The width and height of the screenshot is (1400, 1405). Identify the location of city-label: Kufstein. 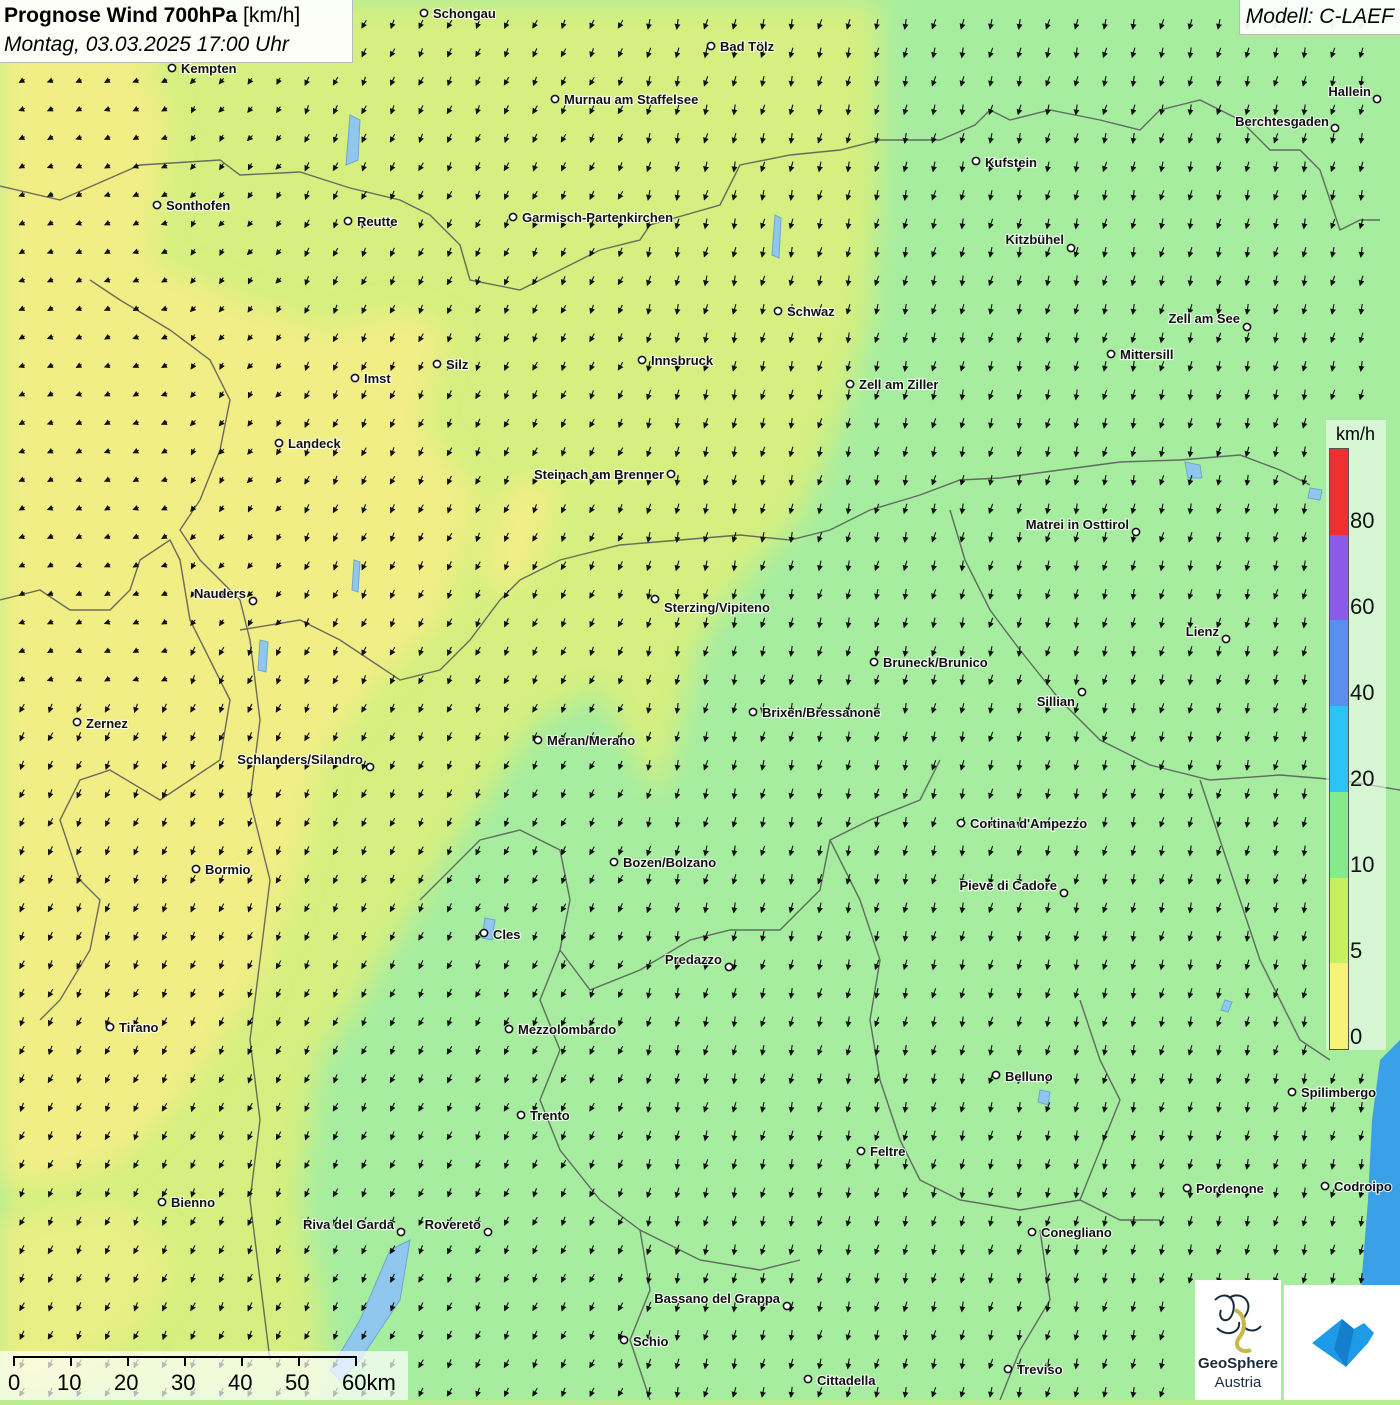
(1011, 162).